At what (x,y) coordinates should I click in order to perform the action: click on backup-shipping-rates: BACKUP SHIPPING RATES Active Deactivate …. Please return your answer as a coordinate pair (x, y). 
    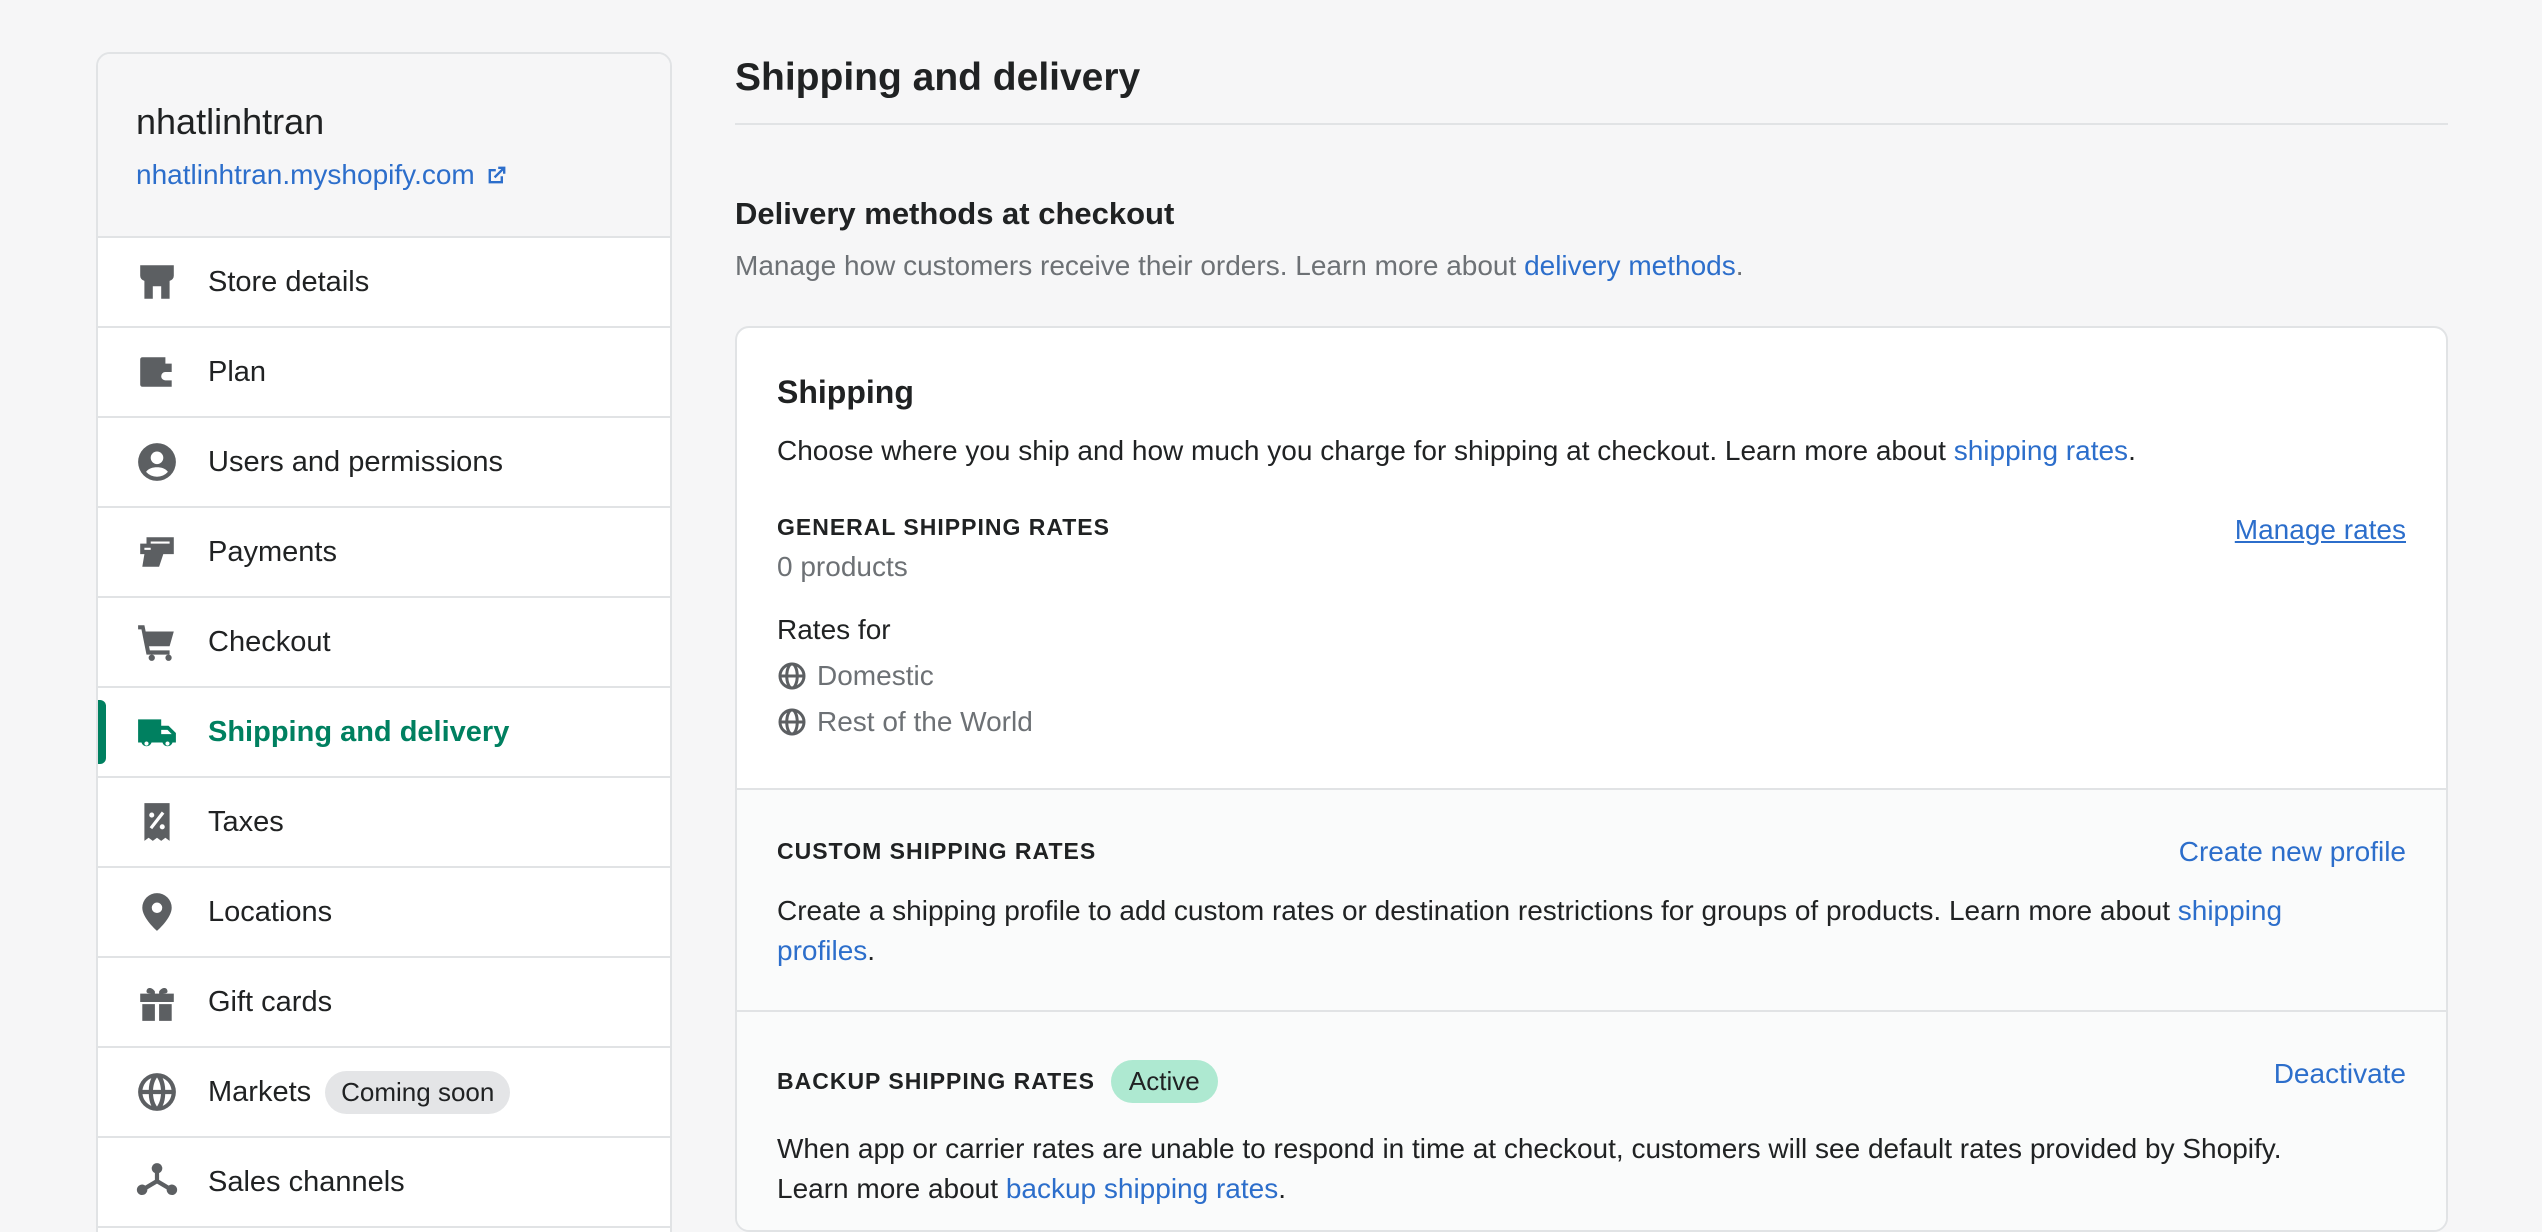
    Looking at the image, I should click on (1591, 1120).